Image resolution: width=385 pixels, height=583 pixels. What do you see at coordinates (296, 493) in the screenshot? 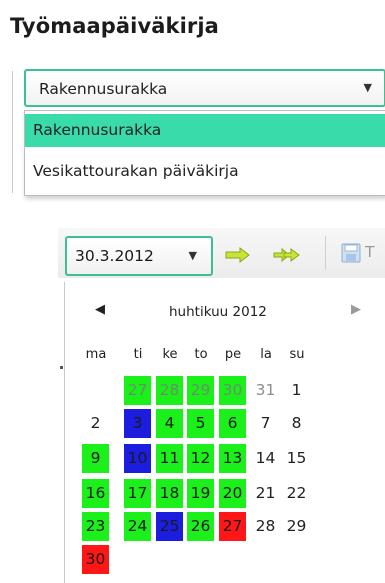
I see `calendar-day: 22` at bounding box center [296, 493].